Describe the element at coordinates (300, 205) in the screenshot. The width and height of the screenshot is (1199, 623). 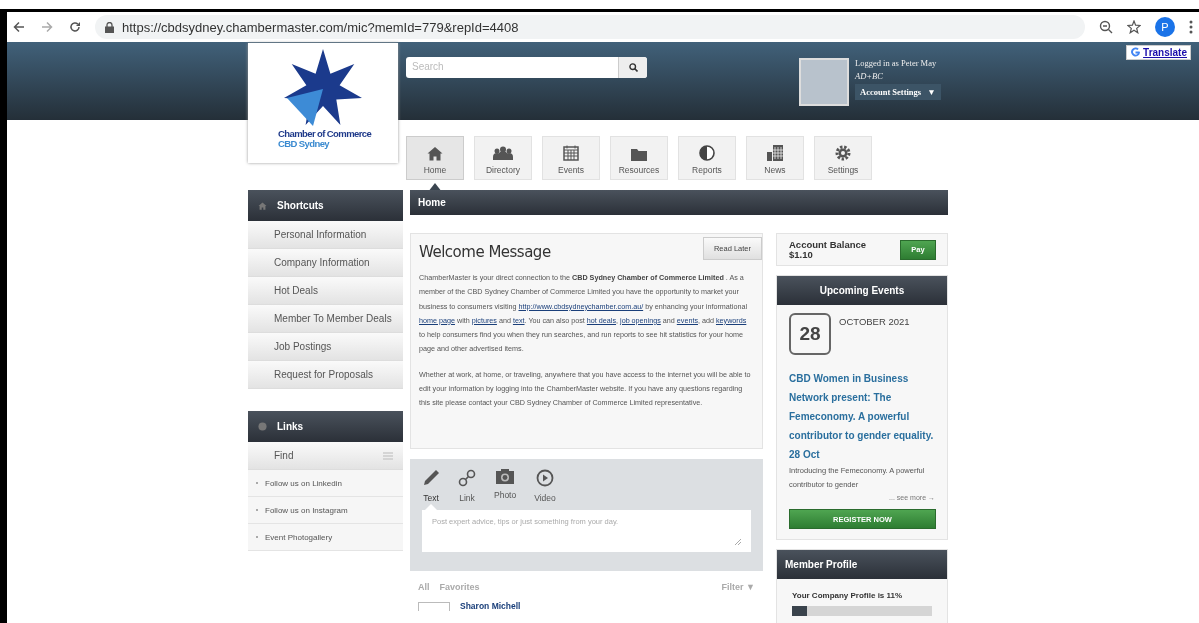
I see `panel-title: Shortcuts` at that location.